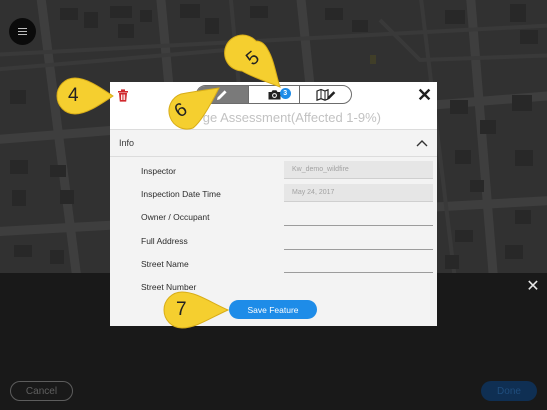 This screenshot has height=410, width=547. I want to click on street-name-label: Street Name, so click(165, 264).